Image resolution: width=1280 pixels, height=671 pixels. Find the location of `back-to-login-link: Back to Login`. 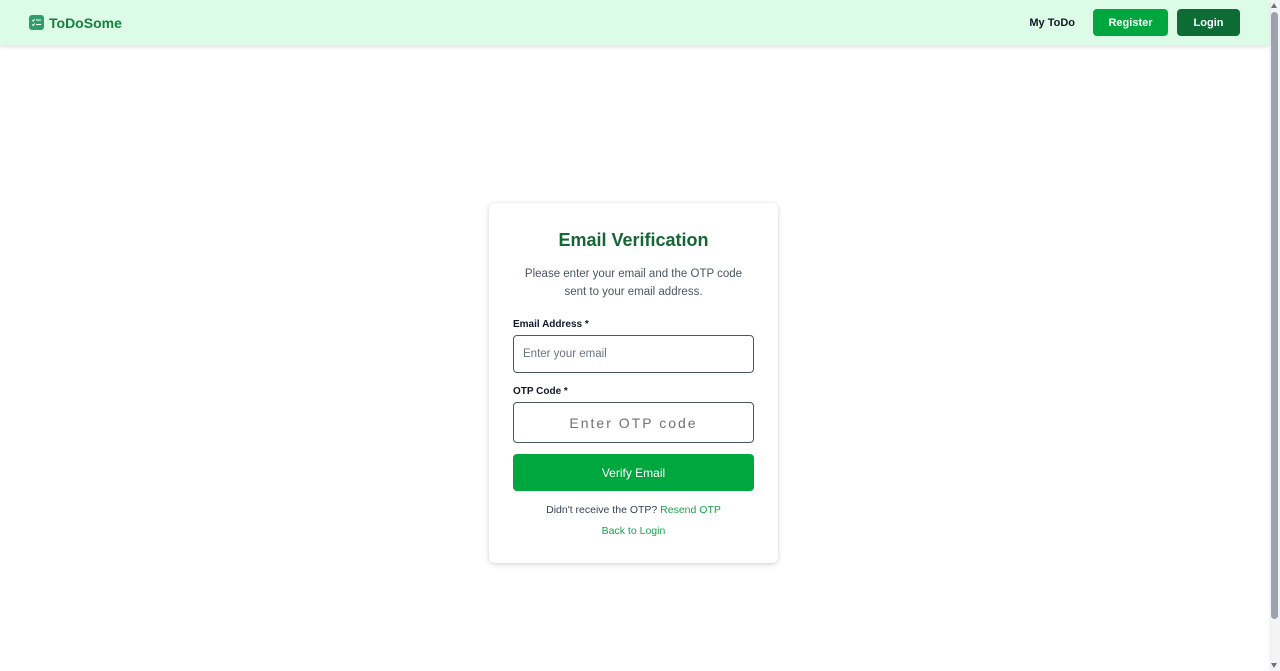

back-to-login-link: Back to Login is located at coordinates (634, 531).